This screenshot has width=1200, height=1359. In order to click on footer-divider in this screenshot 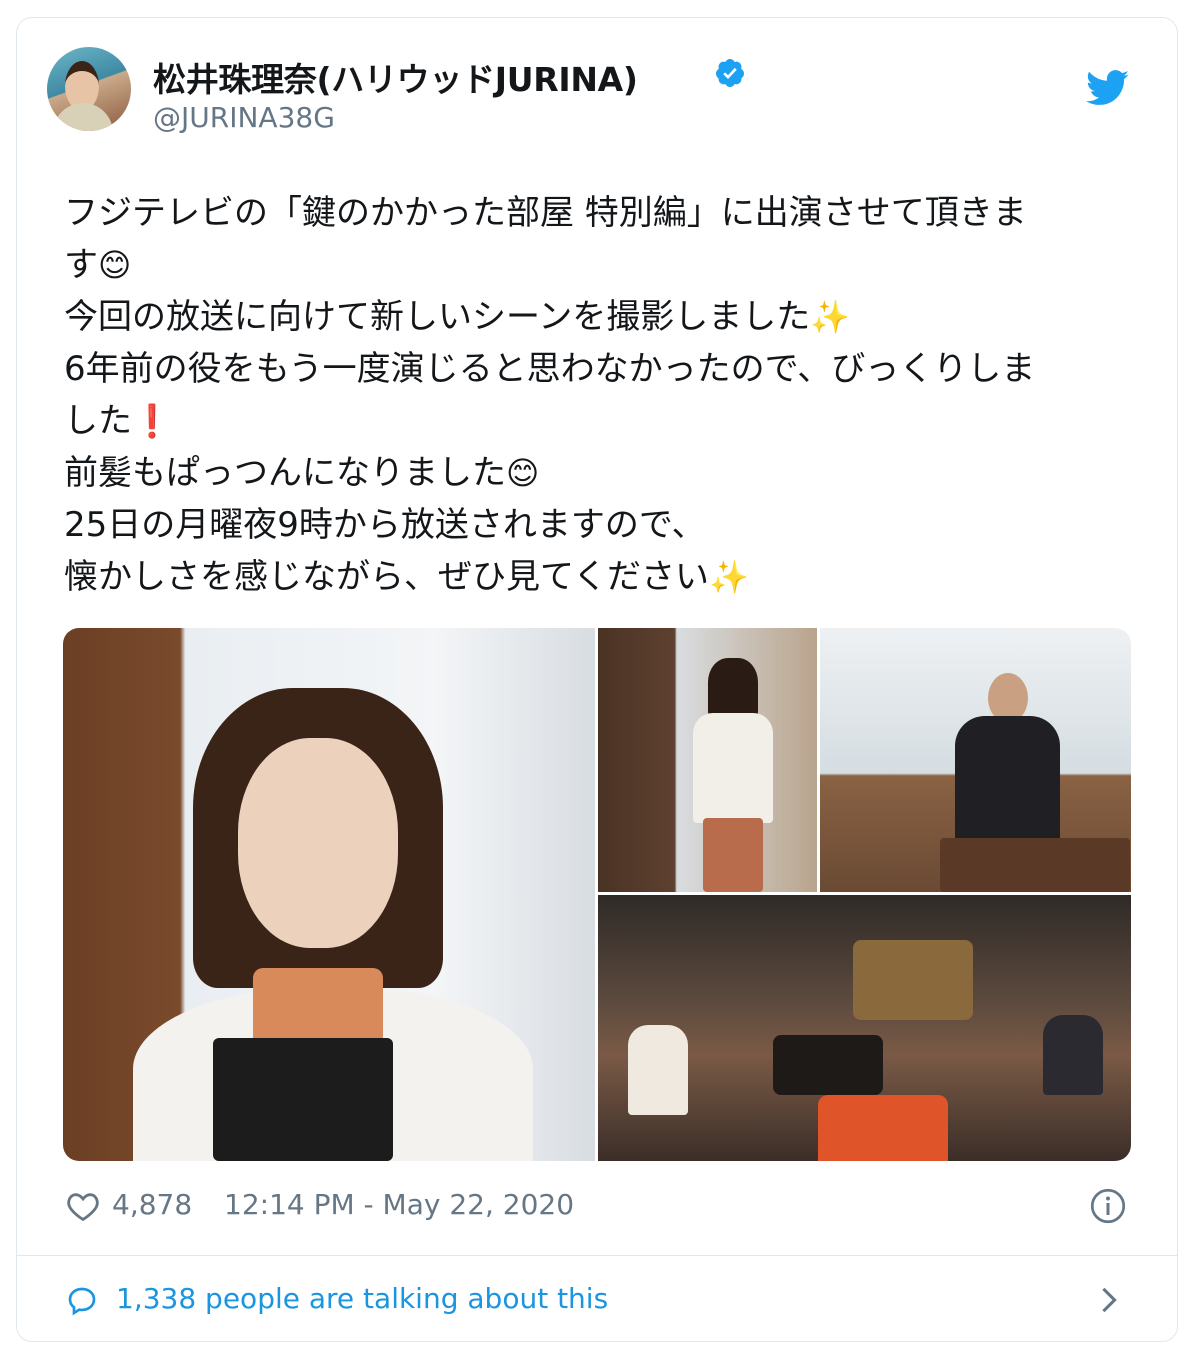, I will do `click(597, 1255)`.